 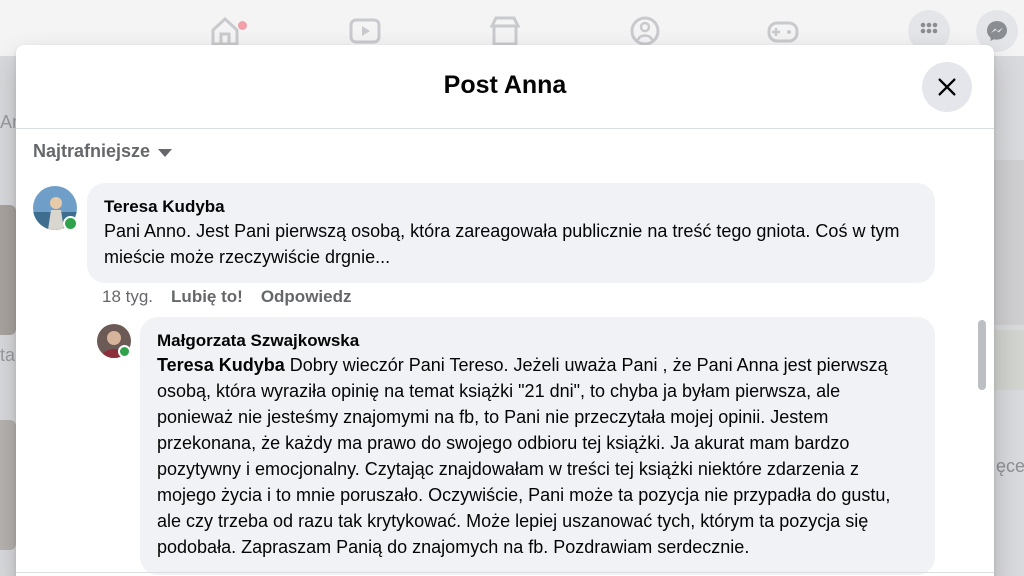 What do you see at coordinates (306, 297) in the screenshot?
I see `reply-button: Odpowiedz` at bounding box center [306, 297].